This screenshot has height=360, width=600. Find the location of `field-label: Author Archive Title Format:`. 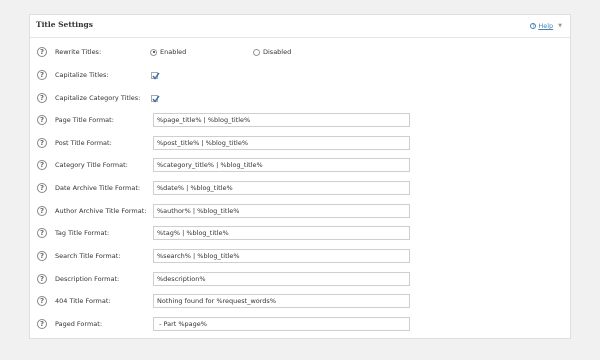

field-label: Author Archive Title Format: is located at coordinates (101, 211).